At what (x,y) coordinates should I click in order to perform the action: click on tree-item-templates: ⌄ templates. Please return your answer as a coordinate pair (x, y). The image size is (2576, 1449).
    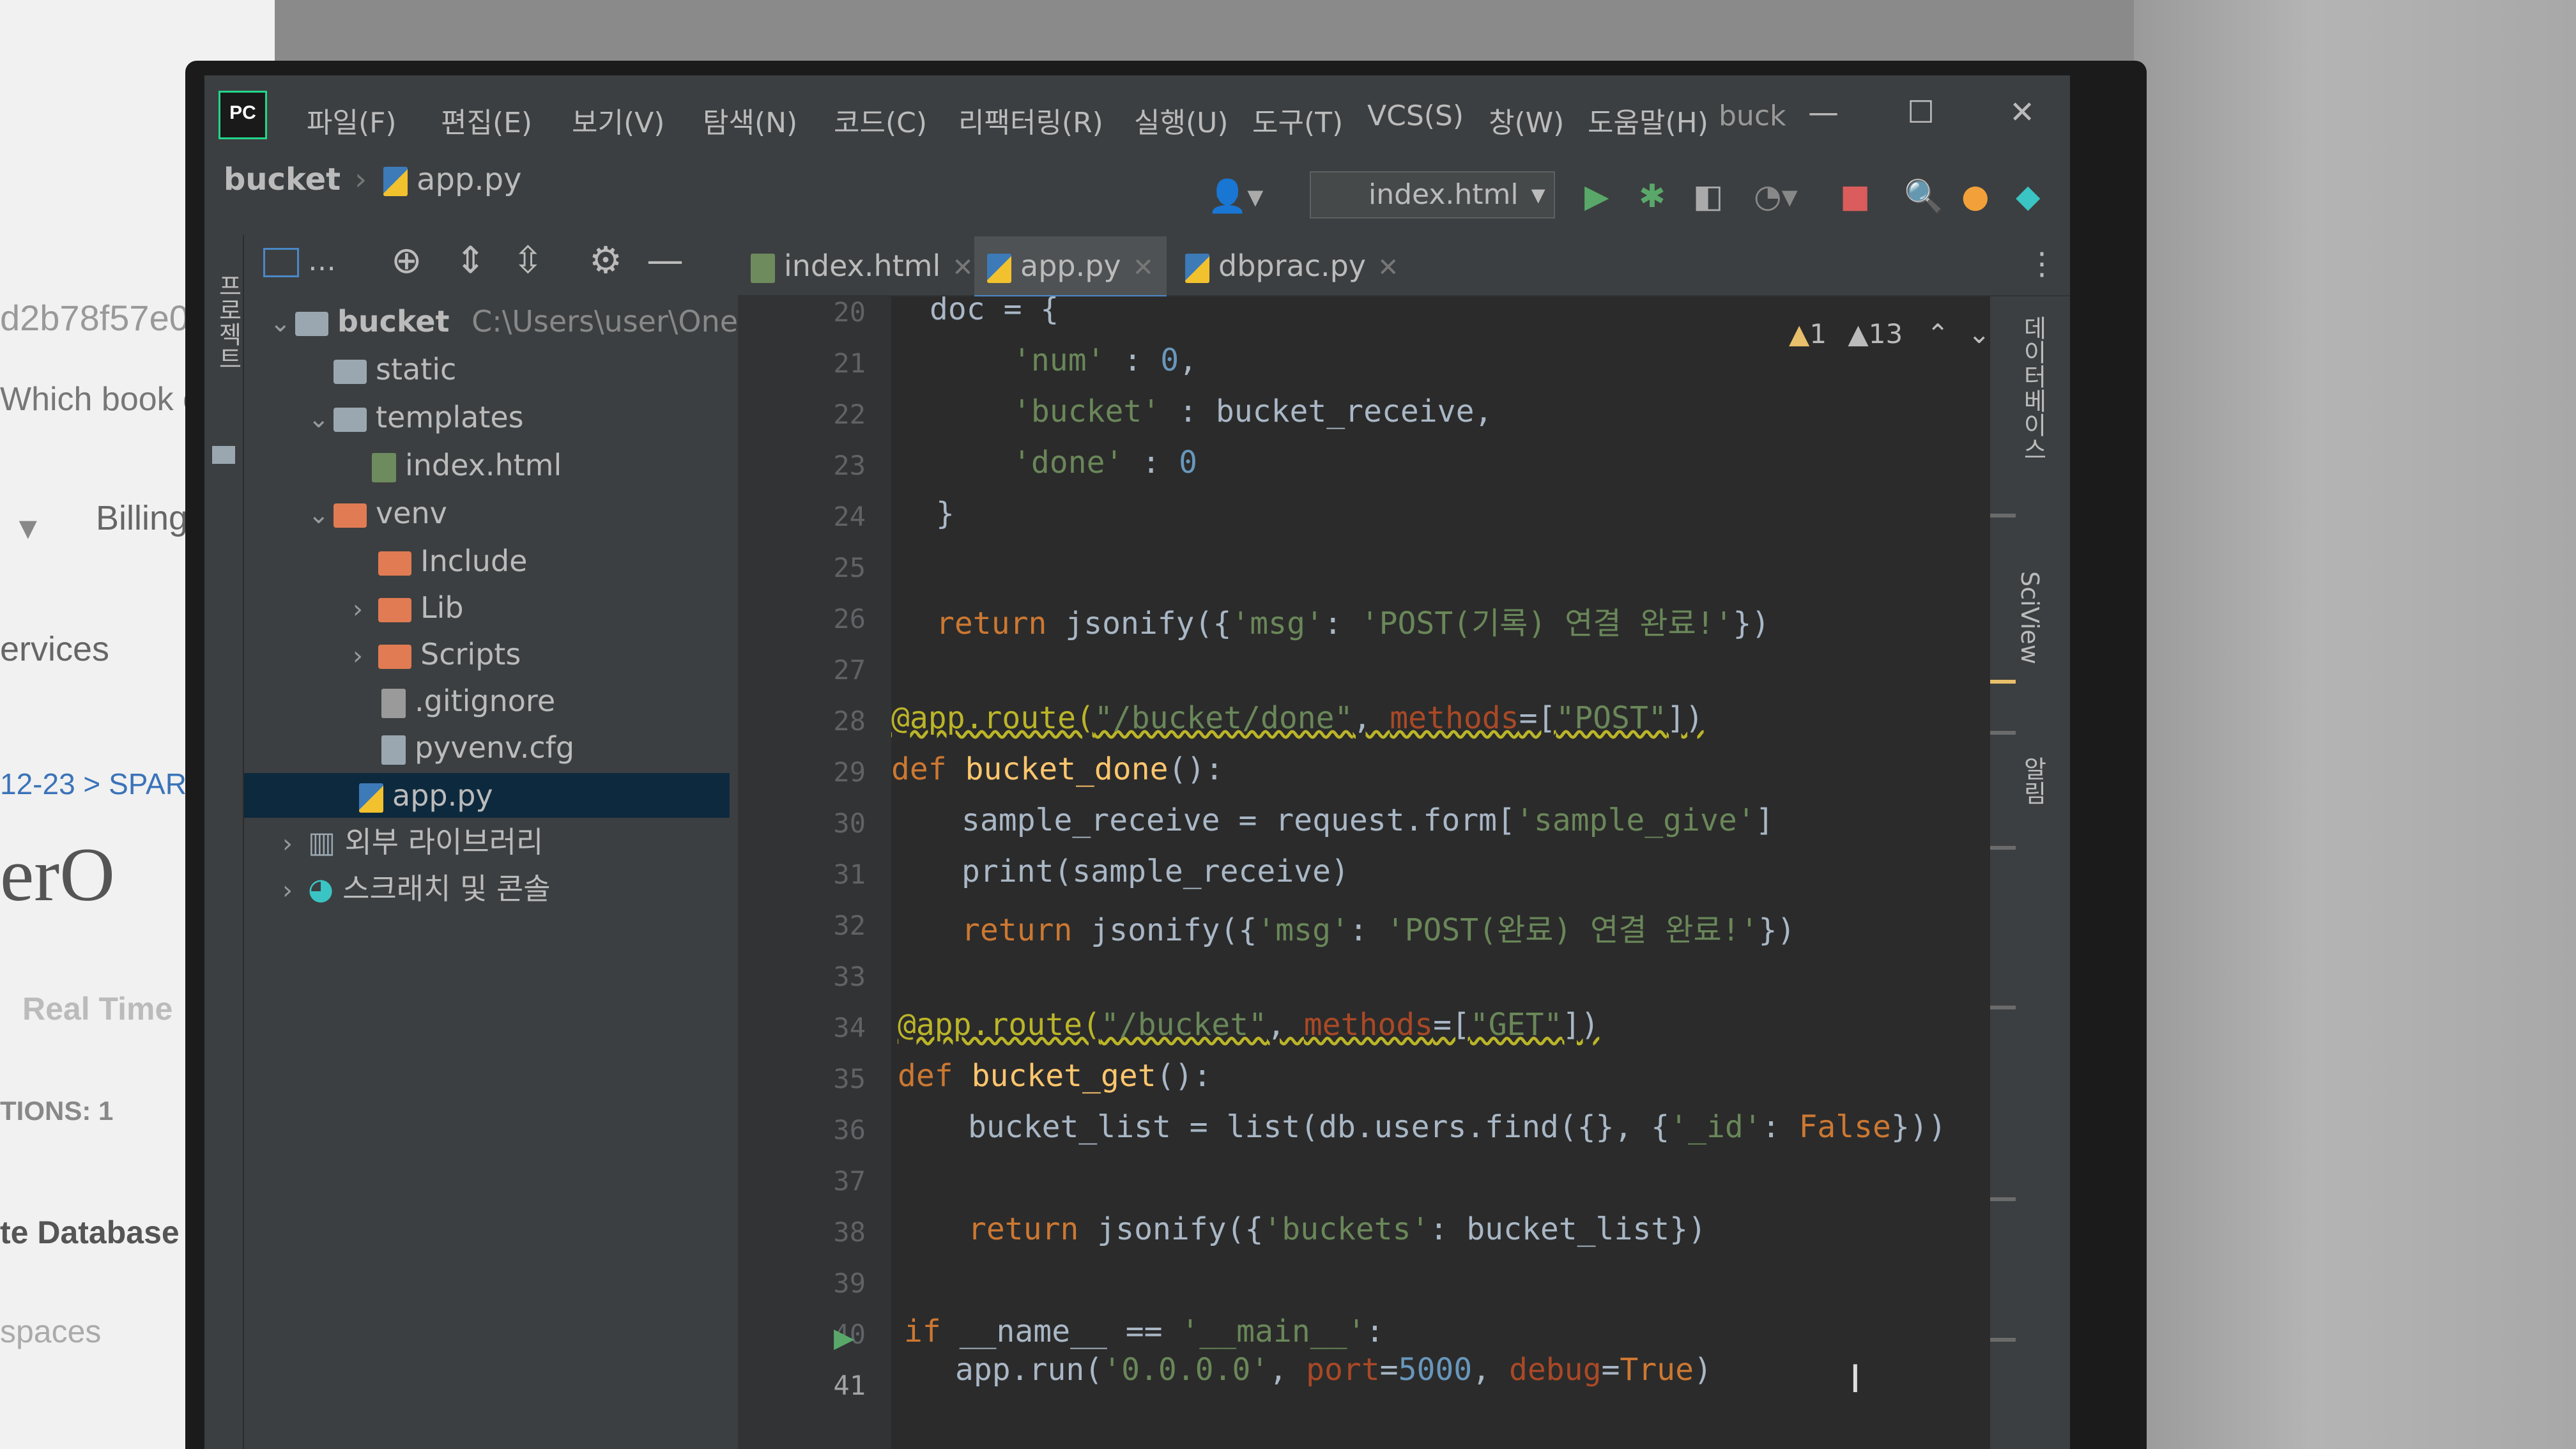
    Looking at the image, I should click on (416, 417).